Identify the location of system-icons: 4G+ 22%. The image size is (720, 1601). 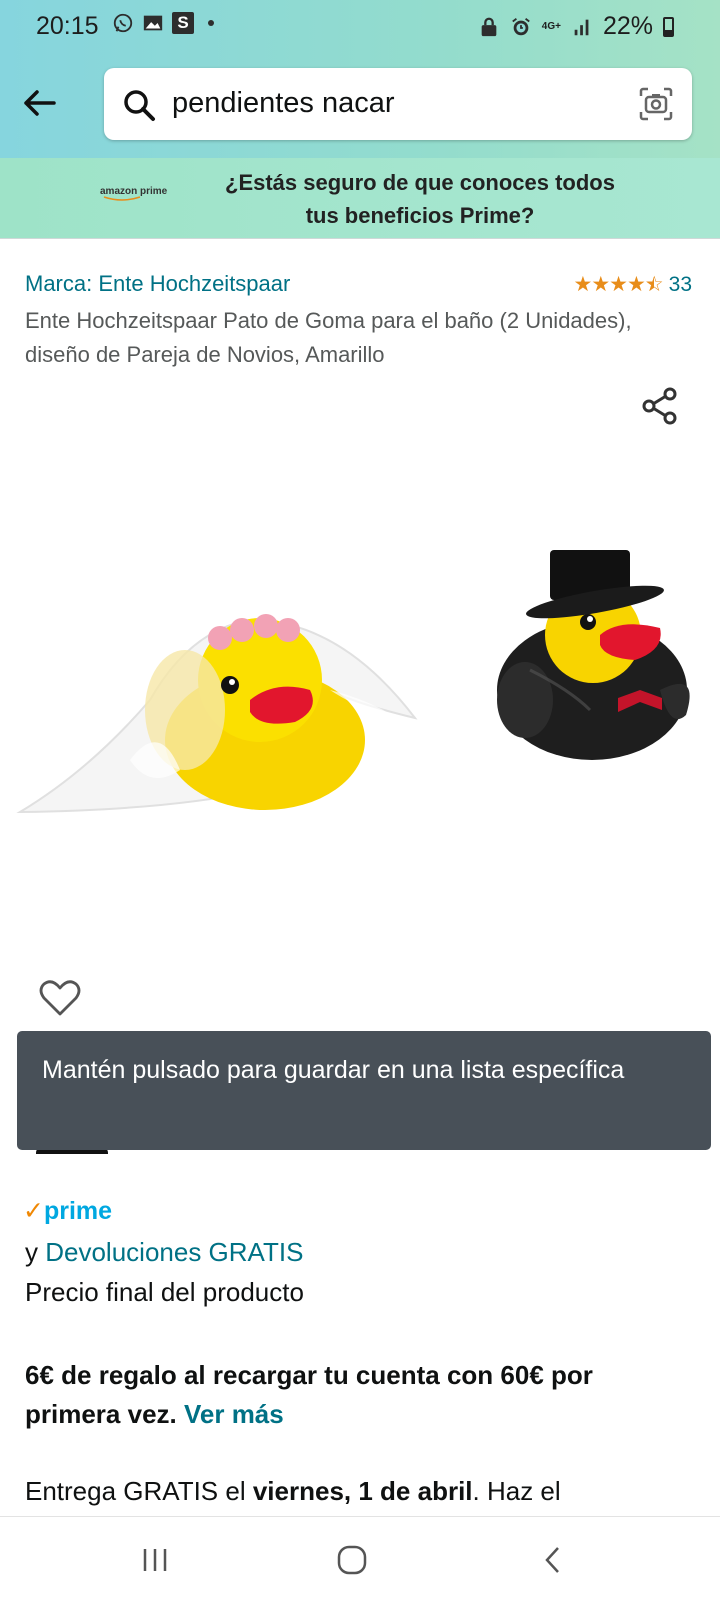
(576, 26).